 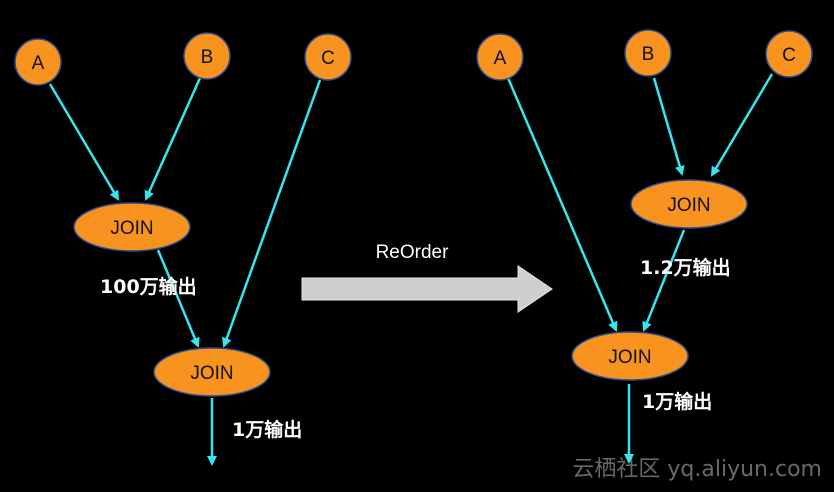 What do you see at coordinates (84, 142) in the screenshot?
I see `edge-left-a-to-join1` at bounding box center [84, 142].